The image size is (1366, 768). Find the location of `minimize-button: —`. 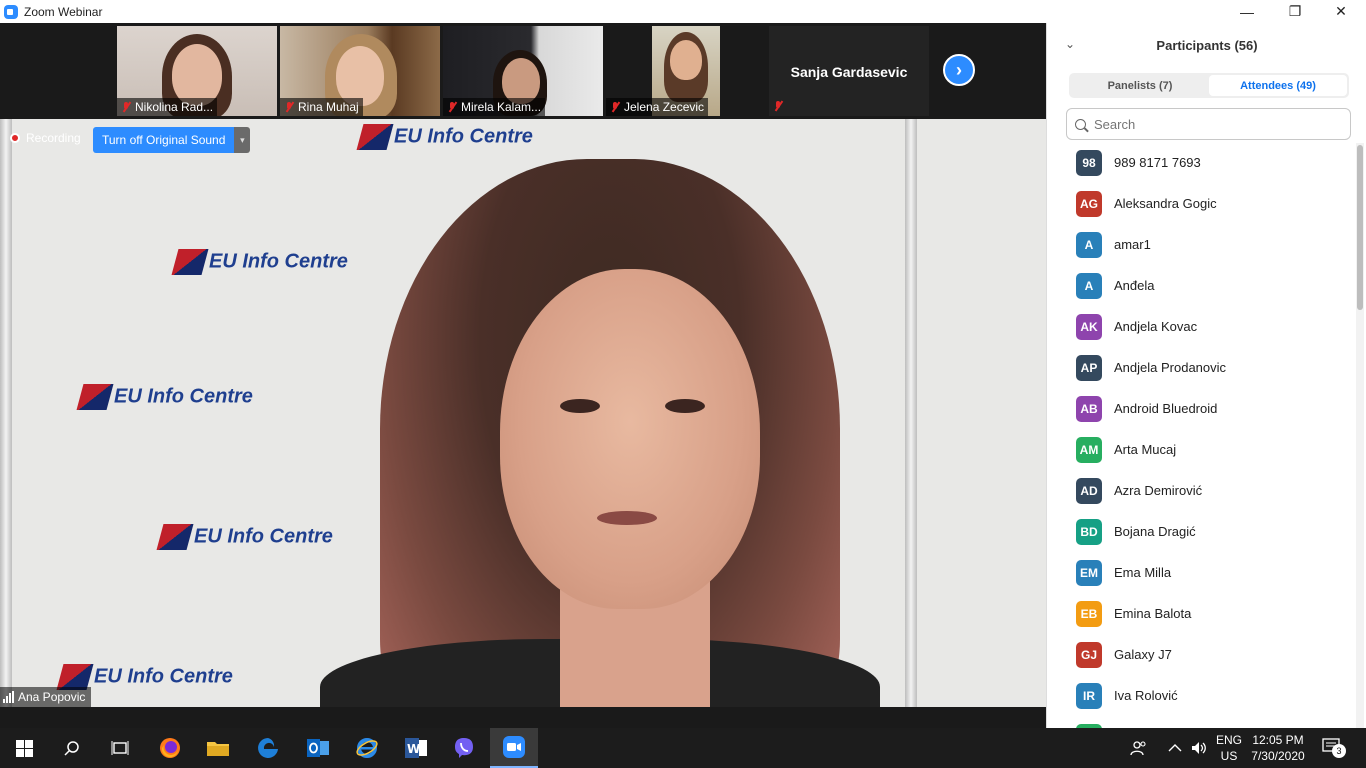

minimize-button: — is located at coordinates (1247, 11).